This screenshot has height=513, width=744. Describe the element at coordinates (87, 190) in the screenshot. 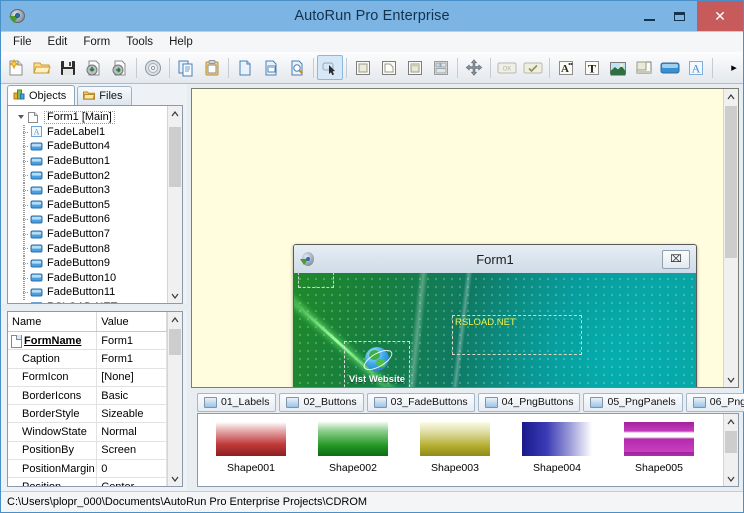

I see `tree-node-fadebutton3: FadeButton3` at that location.